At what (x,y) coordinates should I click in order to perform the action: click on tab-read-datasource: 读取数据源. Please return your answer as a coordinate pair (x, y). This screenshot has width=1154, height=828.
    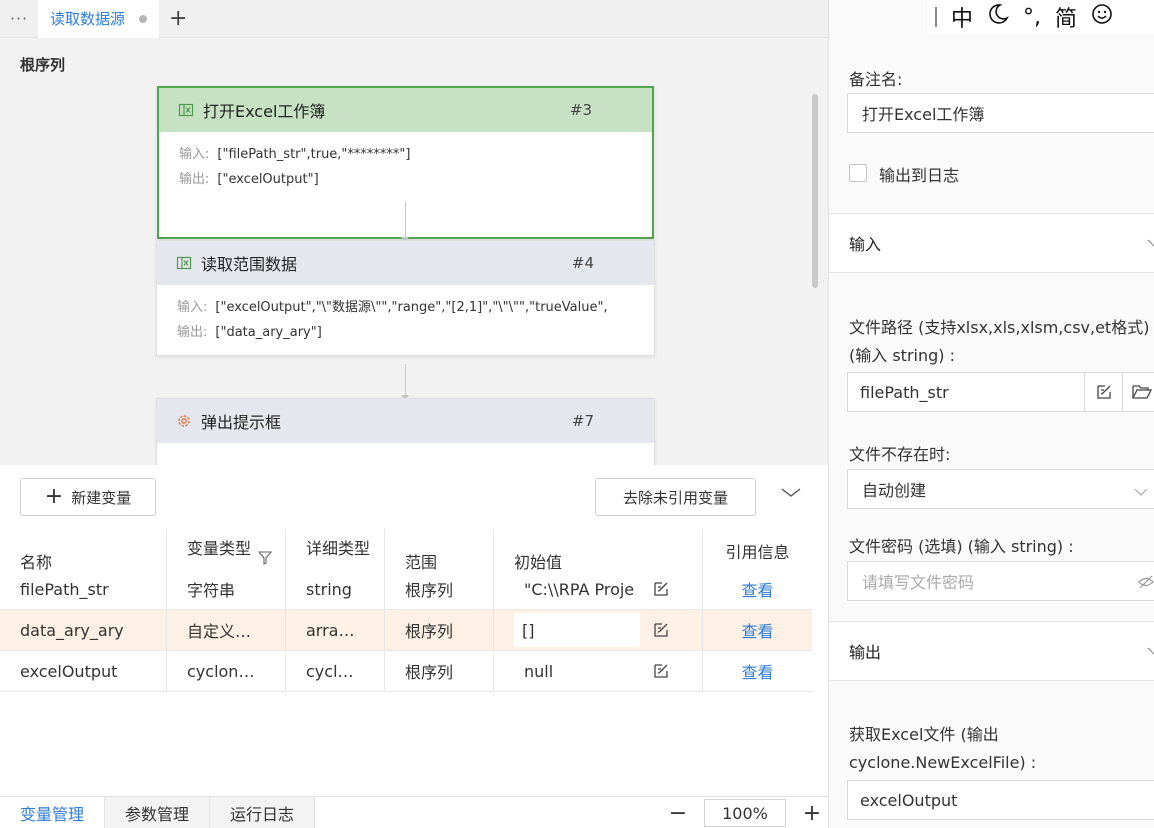
    Looking at the image, I should click on (99, 19).